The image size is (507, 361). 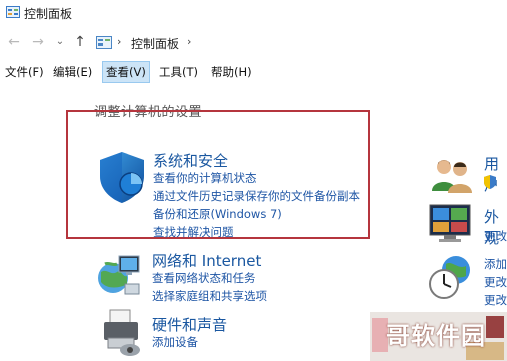 What do you see at coordinates (14, 42) in the screenshot?
I see `back-arrow-icon: ←` at bounding box center [14, 42].